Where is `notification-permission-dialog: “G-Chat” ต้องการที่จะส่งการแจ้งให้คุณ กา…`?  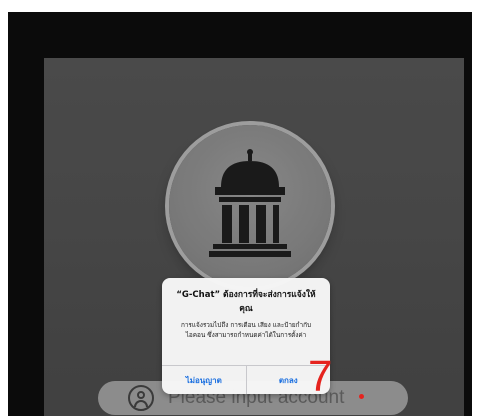 notification-permission-dialog: “G-Chat” ต้องการที่จะส่งการแจ้งให้คุณ กา… is located at coordinates (246, 336).